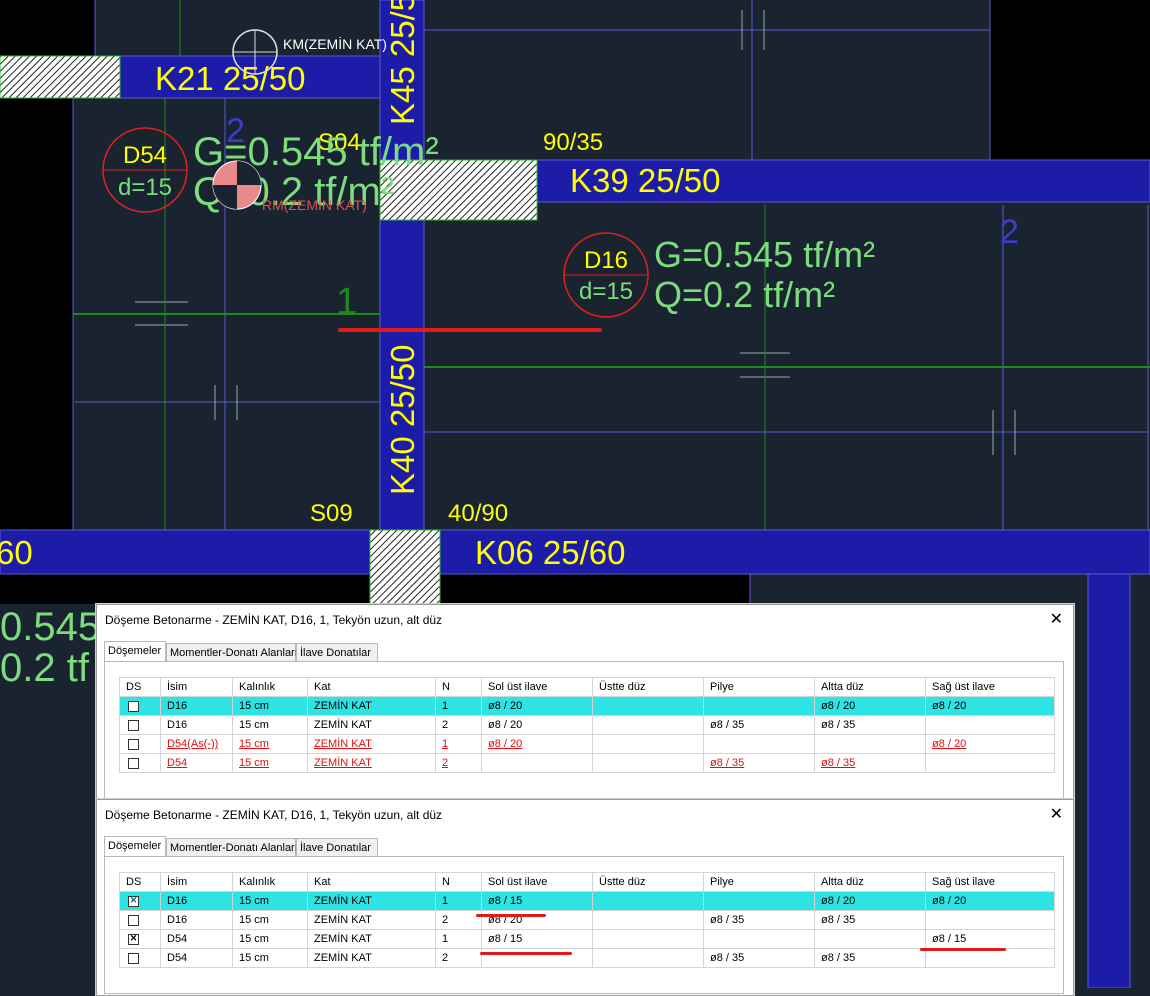 The height and width of the screenshot is (996, 1150). What do you see at coordinates (196, 744) in the screenshot?
I see `table-cell: D54(As(-))` at bounding box center [196, 744].